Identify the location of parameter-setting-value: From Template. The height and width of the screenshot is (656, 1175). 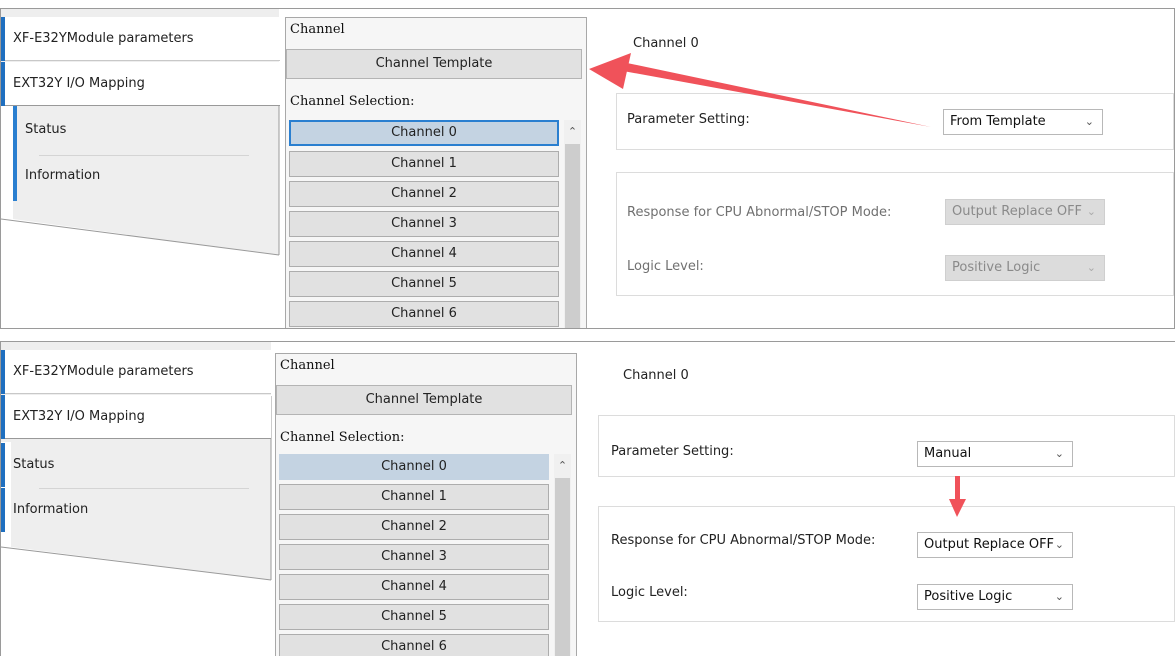
(998, 121).